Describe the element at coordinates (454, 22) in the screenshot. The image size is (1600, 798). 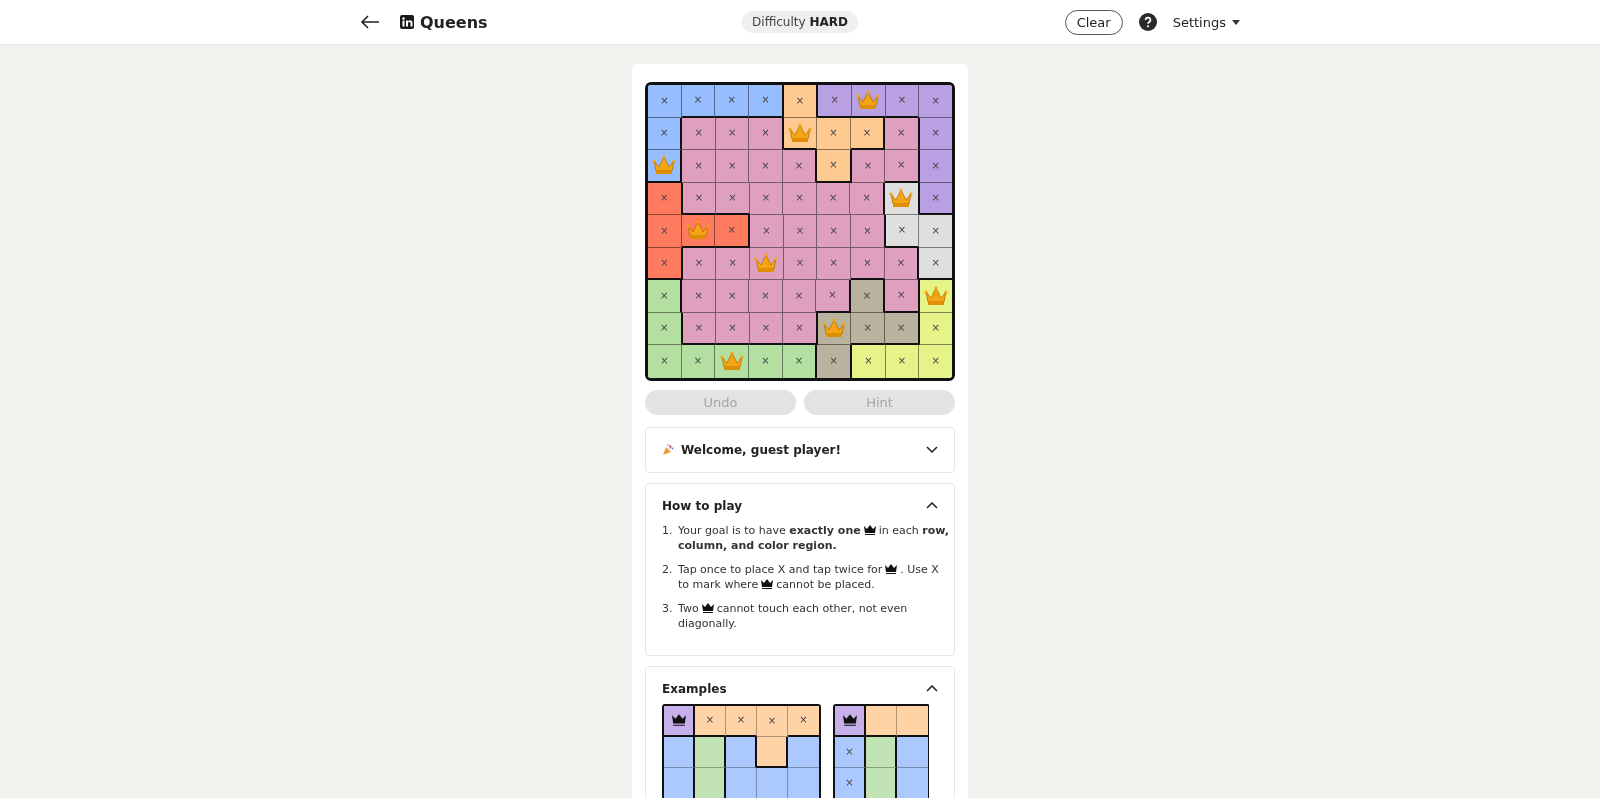
I see `app-title: Queens` at that location.